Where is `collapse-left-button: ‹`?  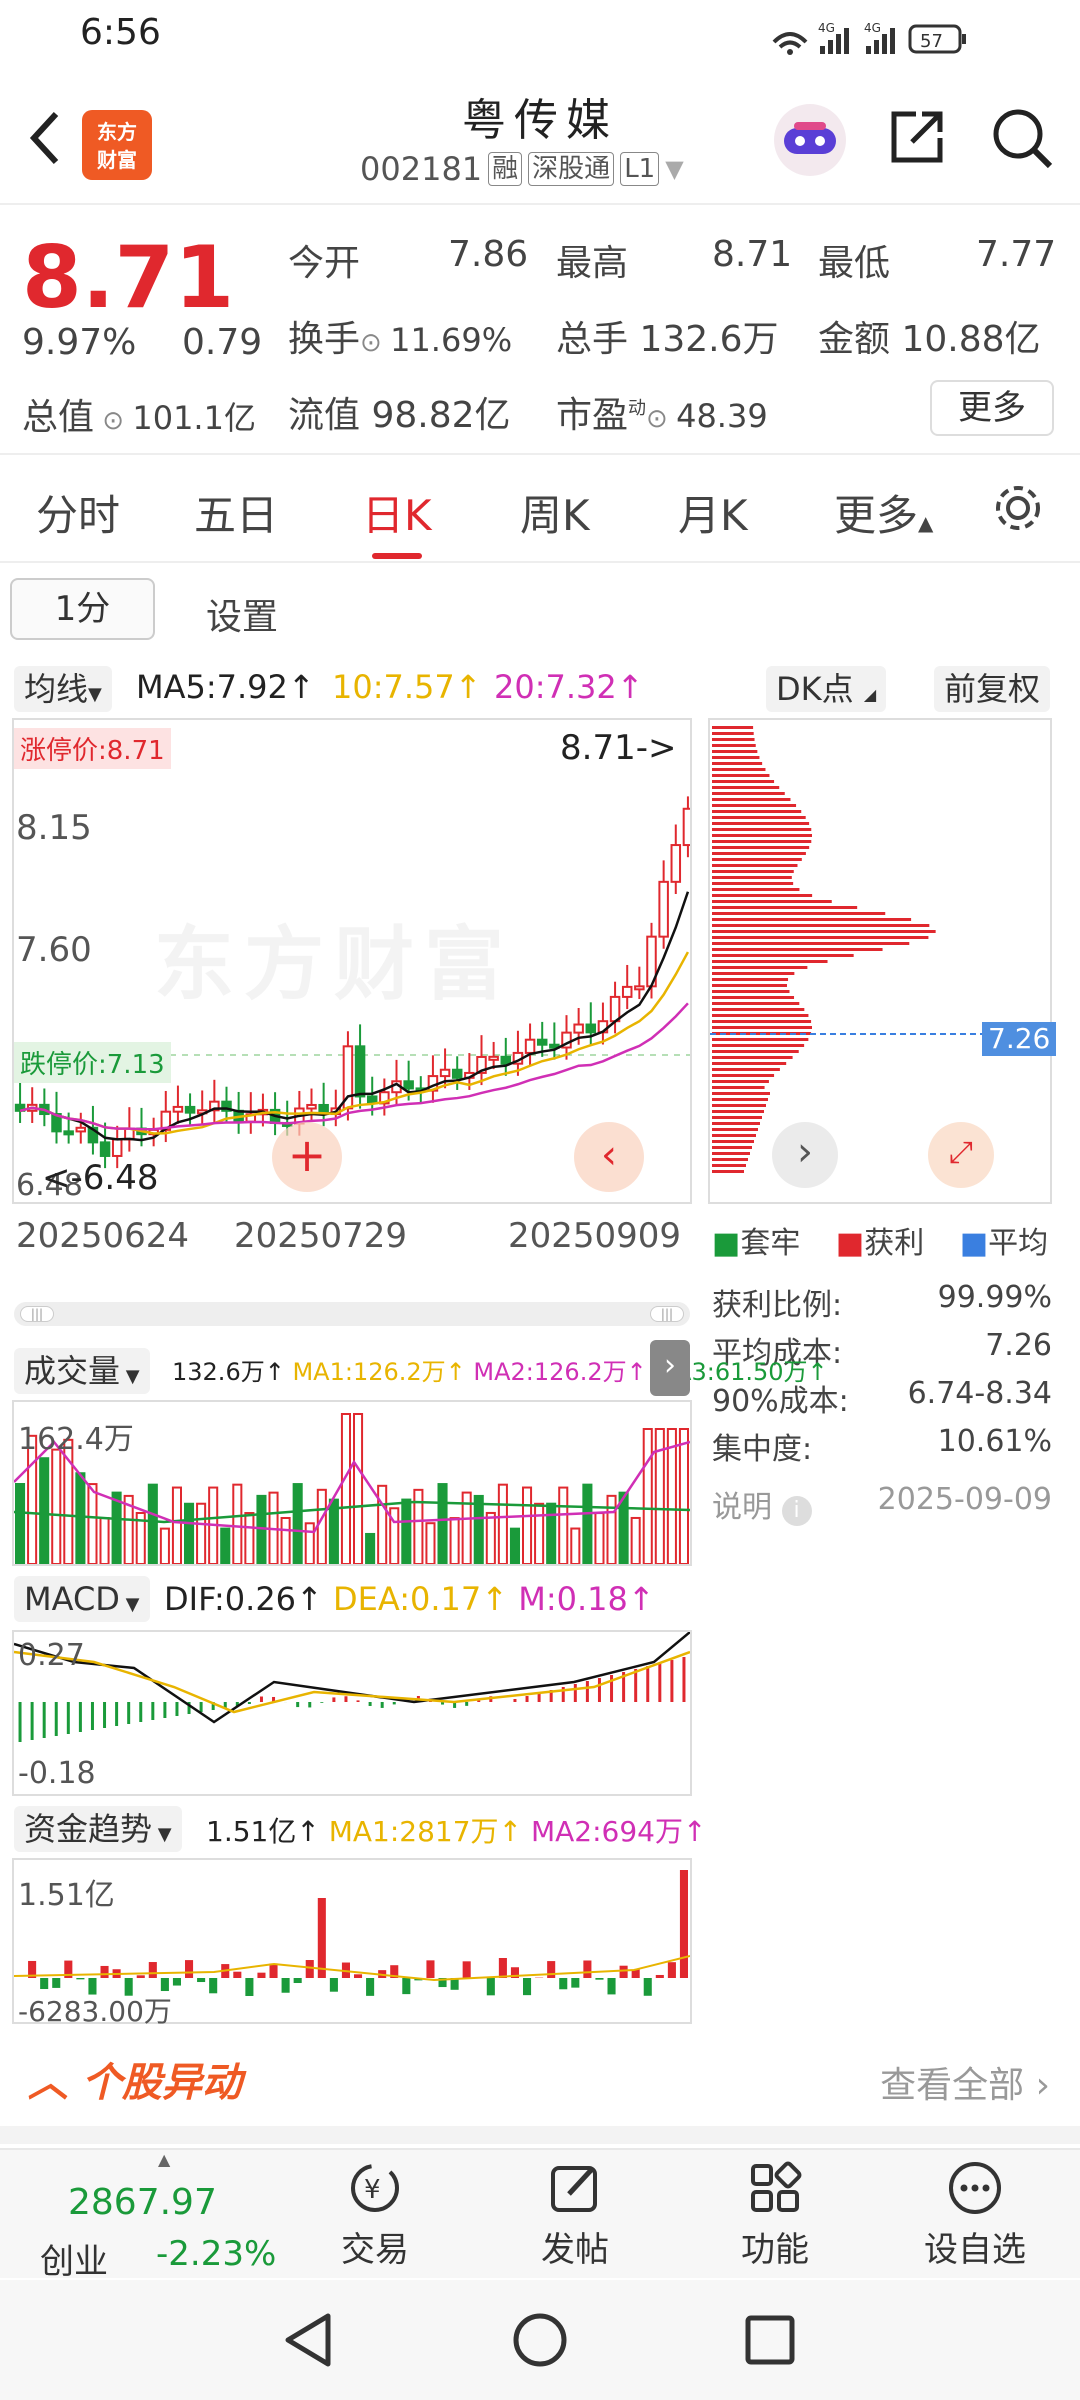 collapse-left-button: ‹ is located at coordinates (609, 1157).